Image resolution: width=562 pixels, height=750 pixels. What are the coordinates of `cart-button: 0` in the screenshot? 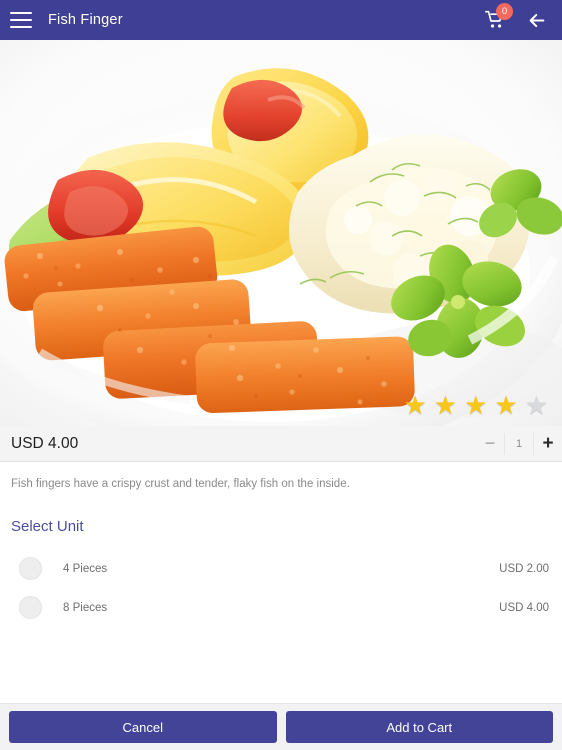 It's located at (496, 18).